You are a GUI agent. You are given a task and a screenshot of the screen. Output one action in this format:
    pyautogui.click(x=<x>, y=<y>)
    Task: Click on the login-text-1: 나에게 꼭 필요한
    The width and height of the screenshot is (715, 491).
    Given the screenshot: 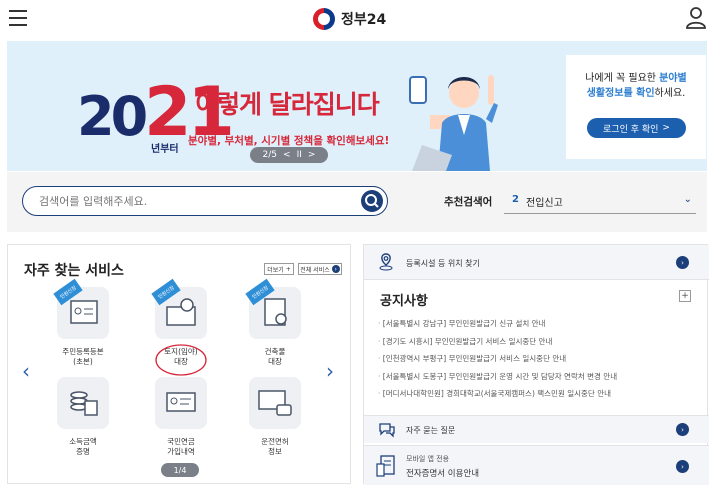 What is the action you would take?
    pyautogui.click(x=622, y=78)
    